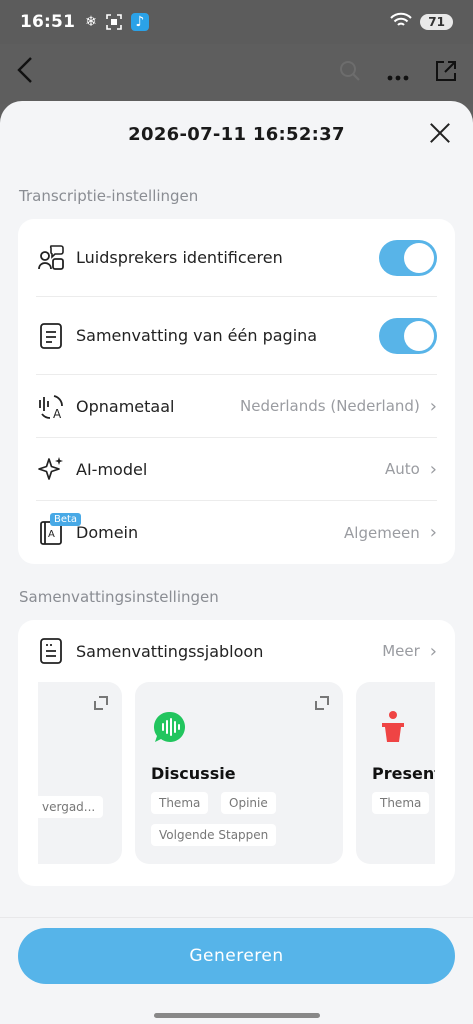 The image size is (473, 1024). Describe the element at coordinates (408, 335) in the screenshot. I see `one-page-summary-toggle` at that location.